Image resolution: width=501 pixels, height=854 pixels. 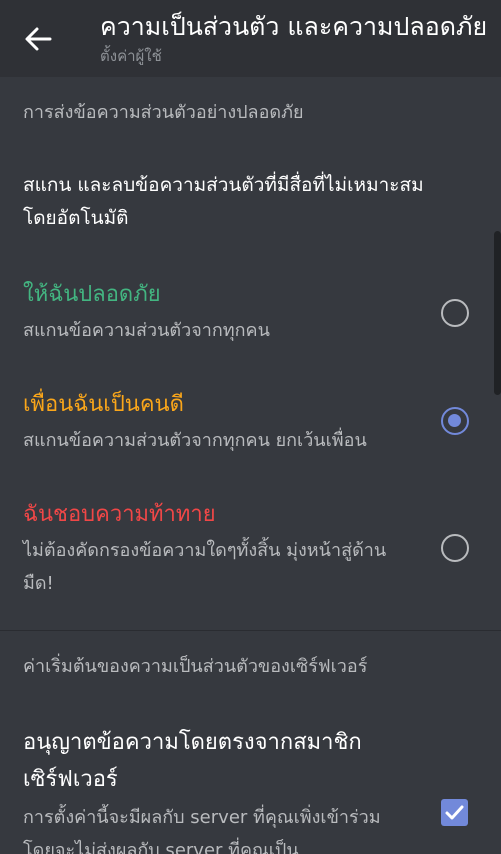 What do you see at coordinates (119, 514) in the screenshot?
I see `option-title: ฉันชอบความท้าทาย` at bounding box center [119, 514].